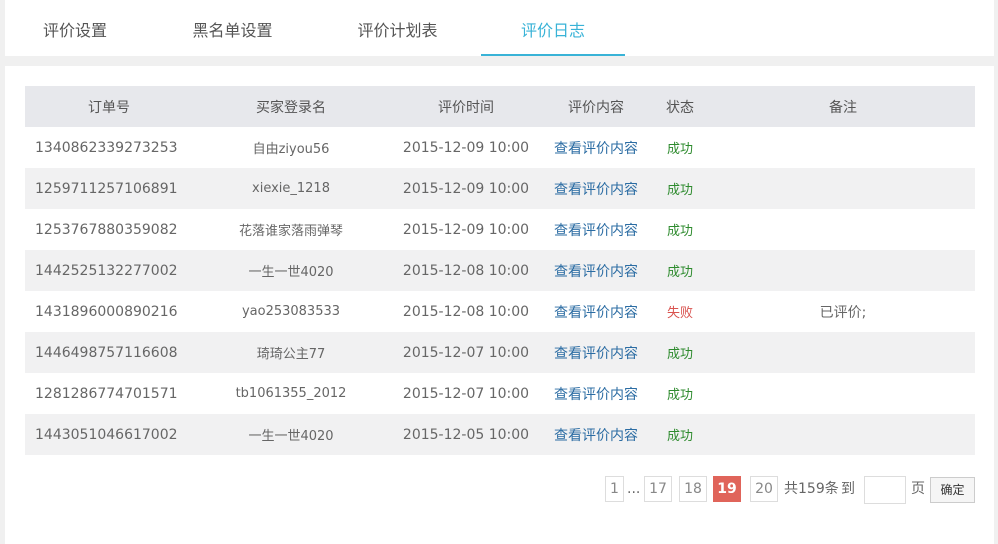 The width and height of the screenshot is (998, 544). What do you see at coordinates (109, 434) in the screenshot?
I see `order-number: 1443051046617002` at bounding box center [109, 434].